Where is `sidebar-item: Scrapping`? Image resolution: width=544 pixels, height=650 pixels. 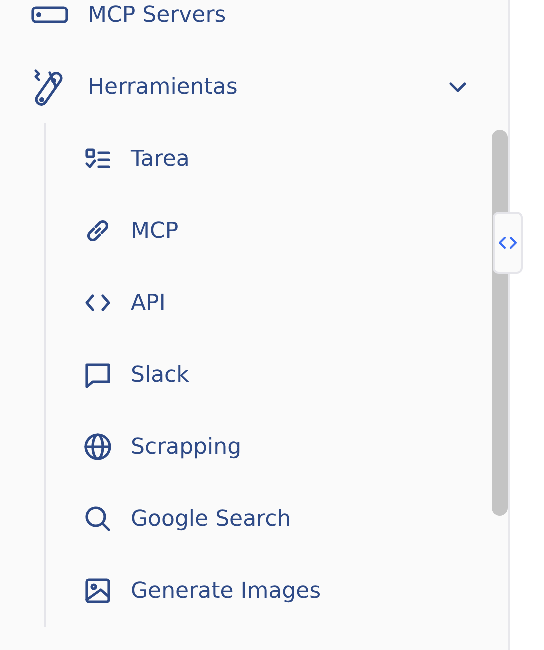
sidebar-item: Scrapping is located at coordinates (200, 447).